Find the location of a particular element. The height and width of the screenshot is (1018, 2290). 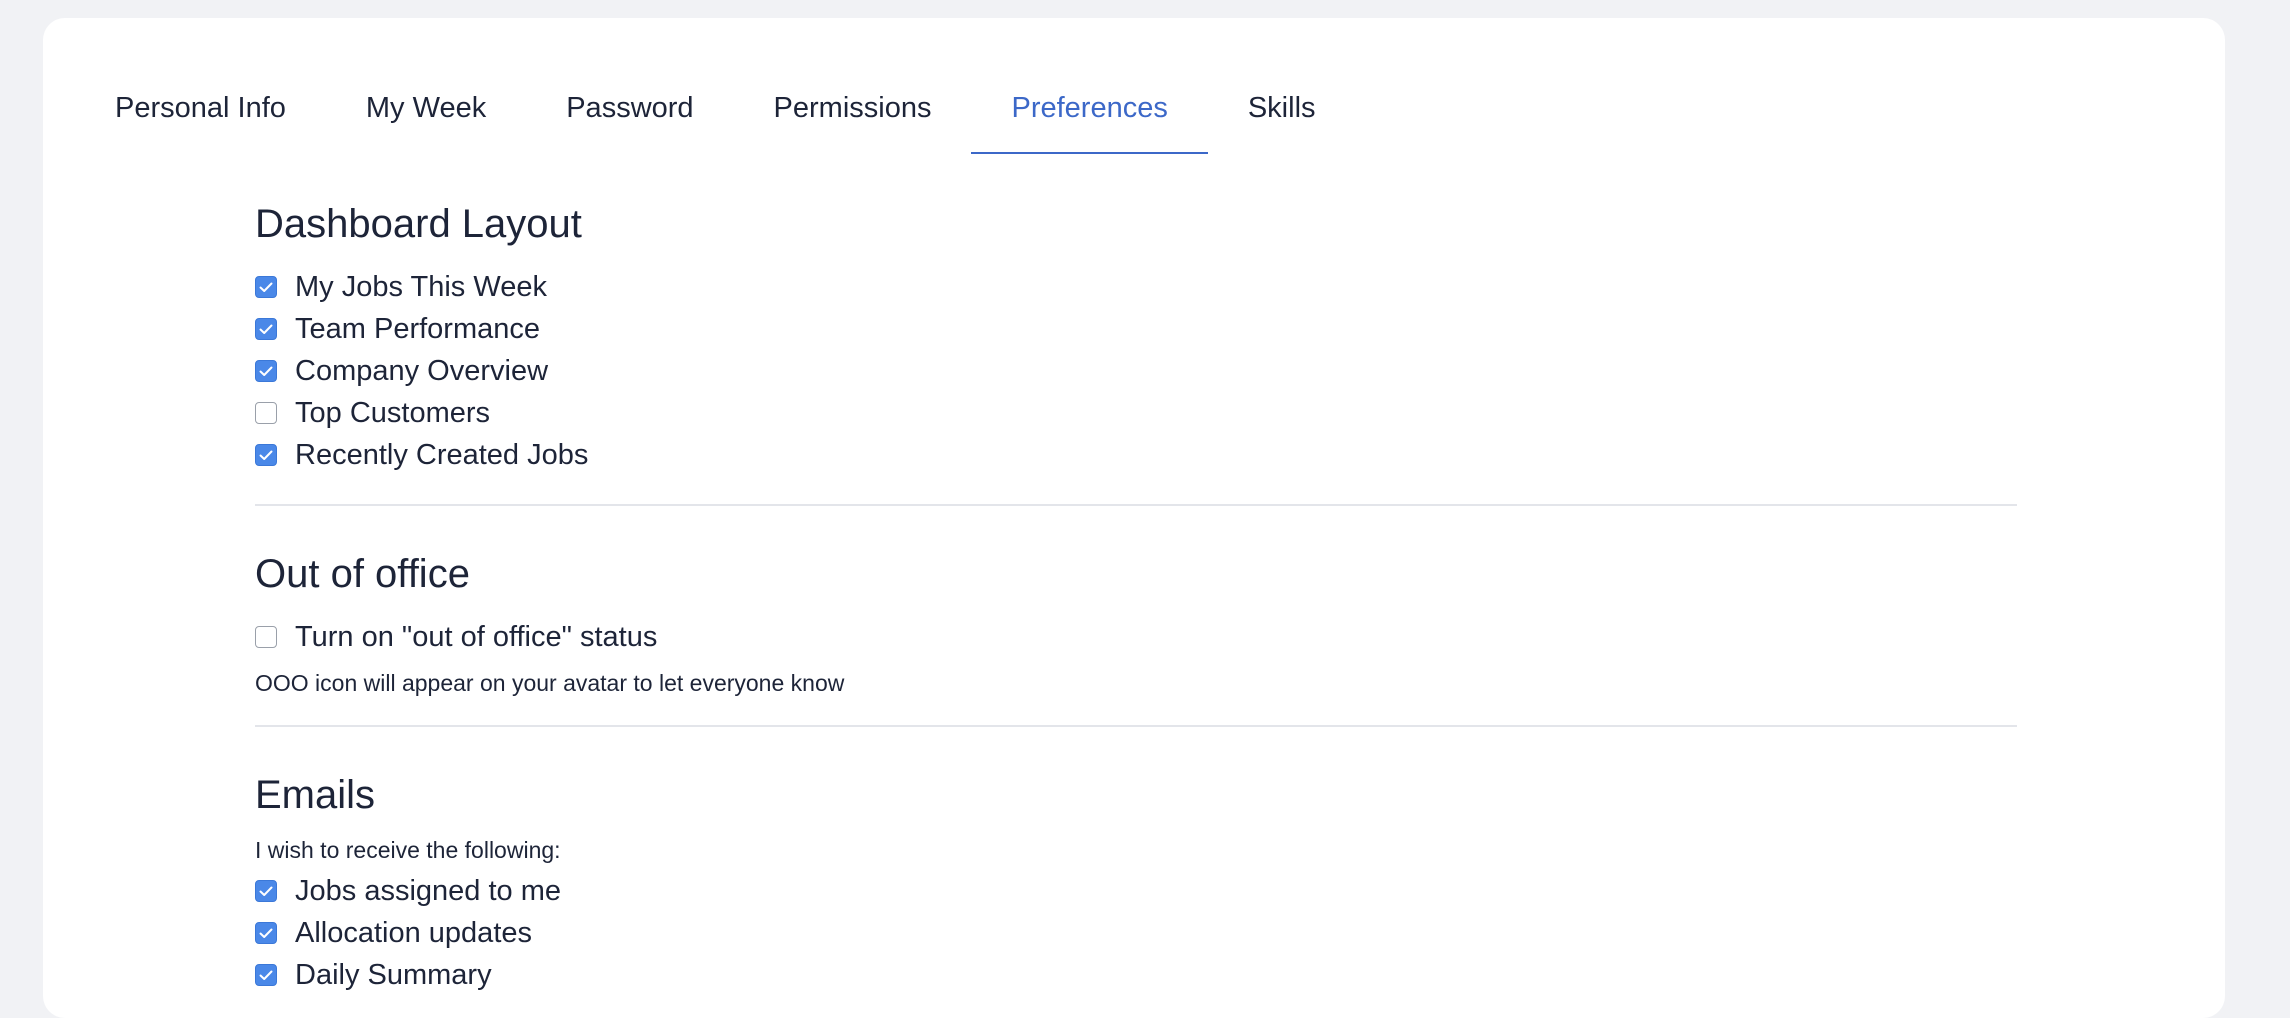

checkbox-icon is located at coordinates (266, 637).